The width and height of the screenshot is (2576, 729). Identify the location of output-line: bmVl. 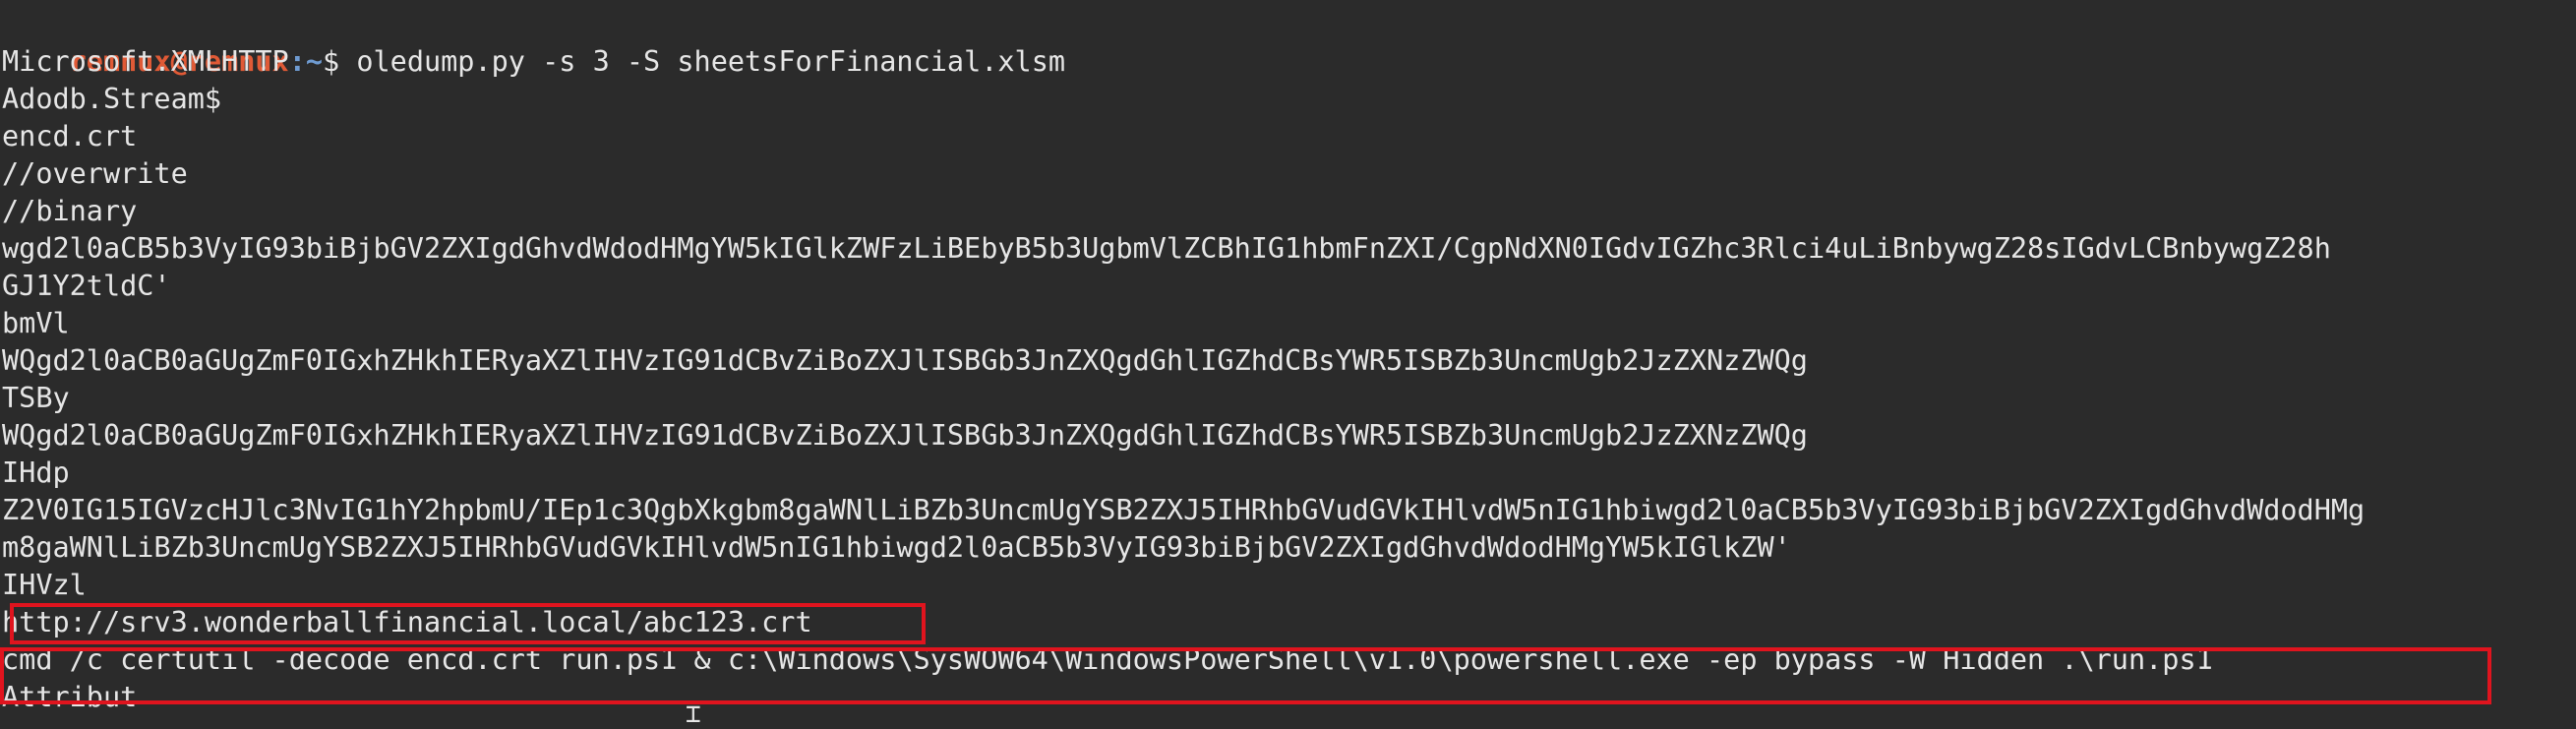
(36, 323).